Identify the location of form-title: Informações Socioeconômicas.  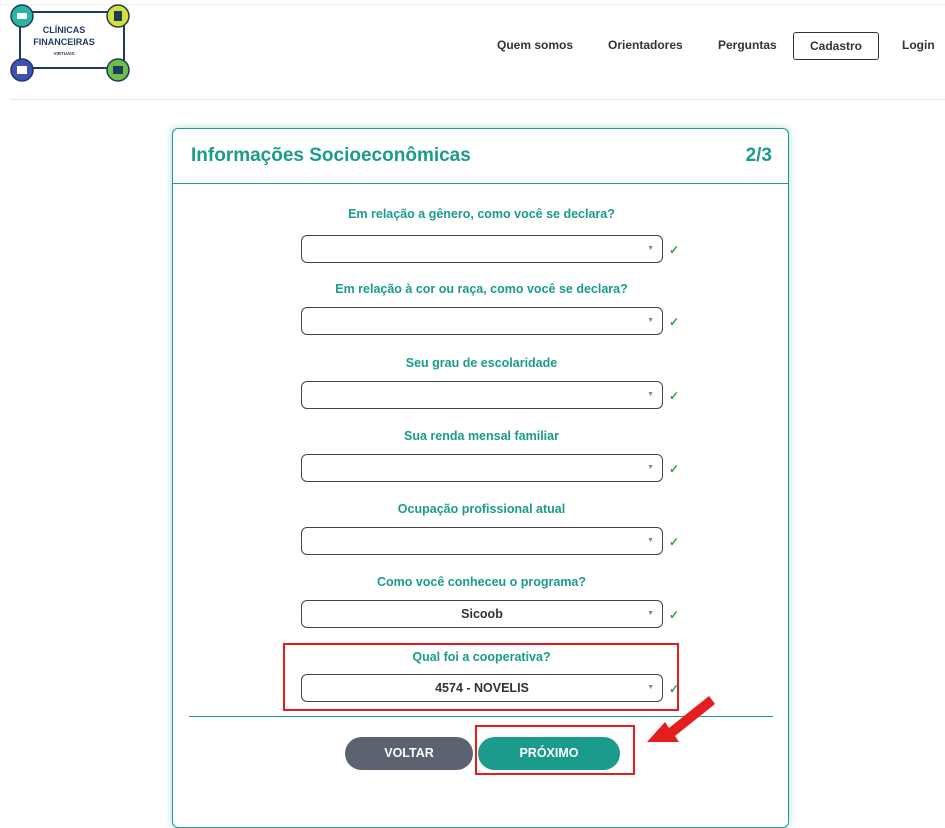
(331, 155).